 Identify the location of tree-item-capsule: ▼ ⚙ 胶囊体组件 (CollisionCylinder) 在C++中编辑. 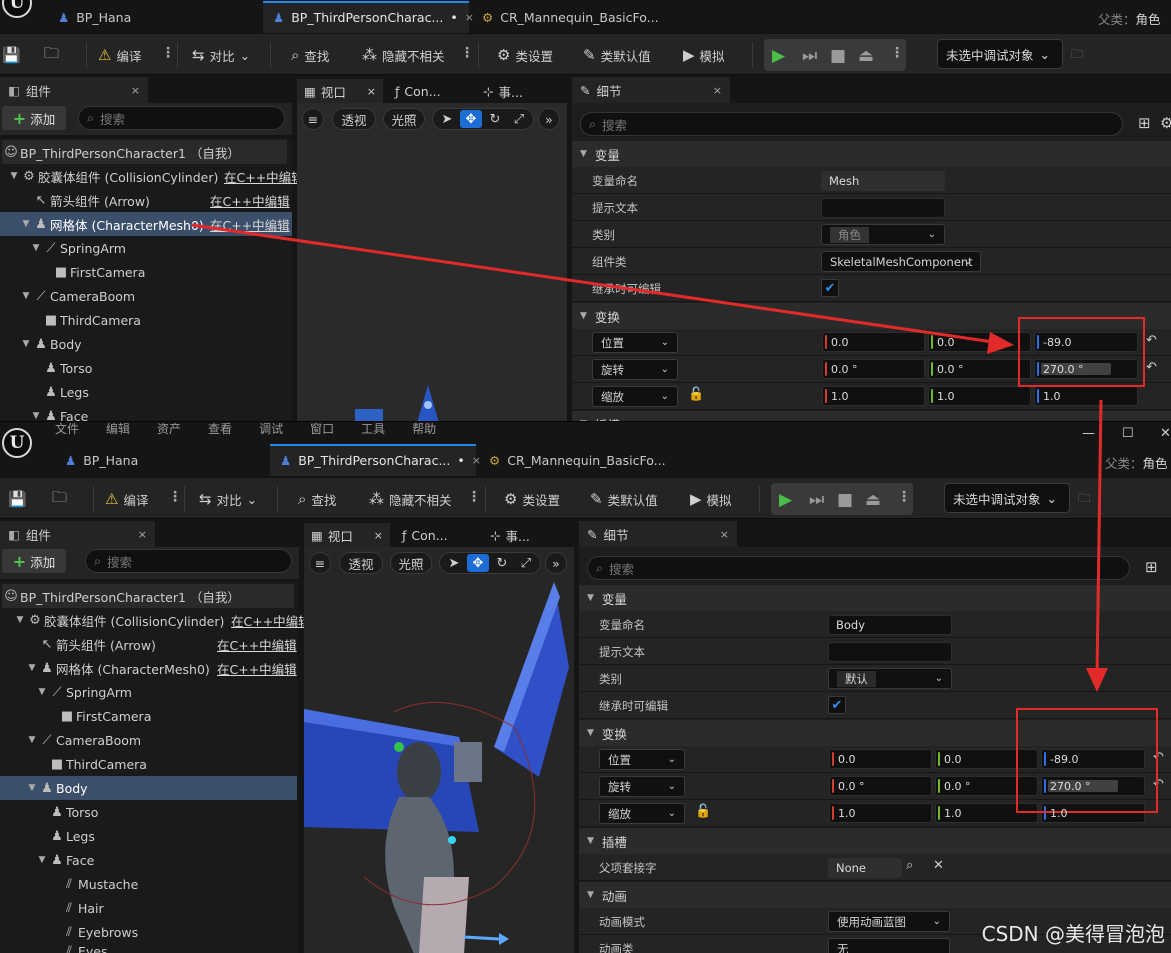
(156, 176).